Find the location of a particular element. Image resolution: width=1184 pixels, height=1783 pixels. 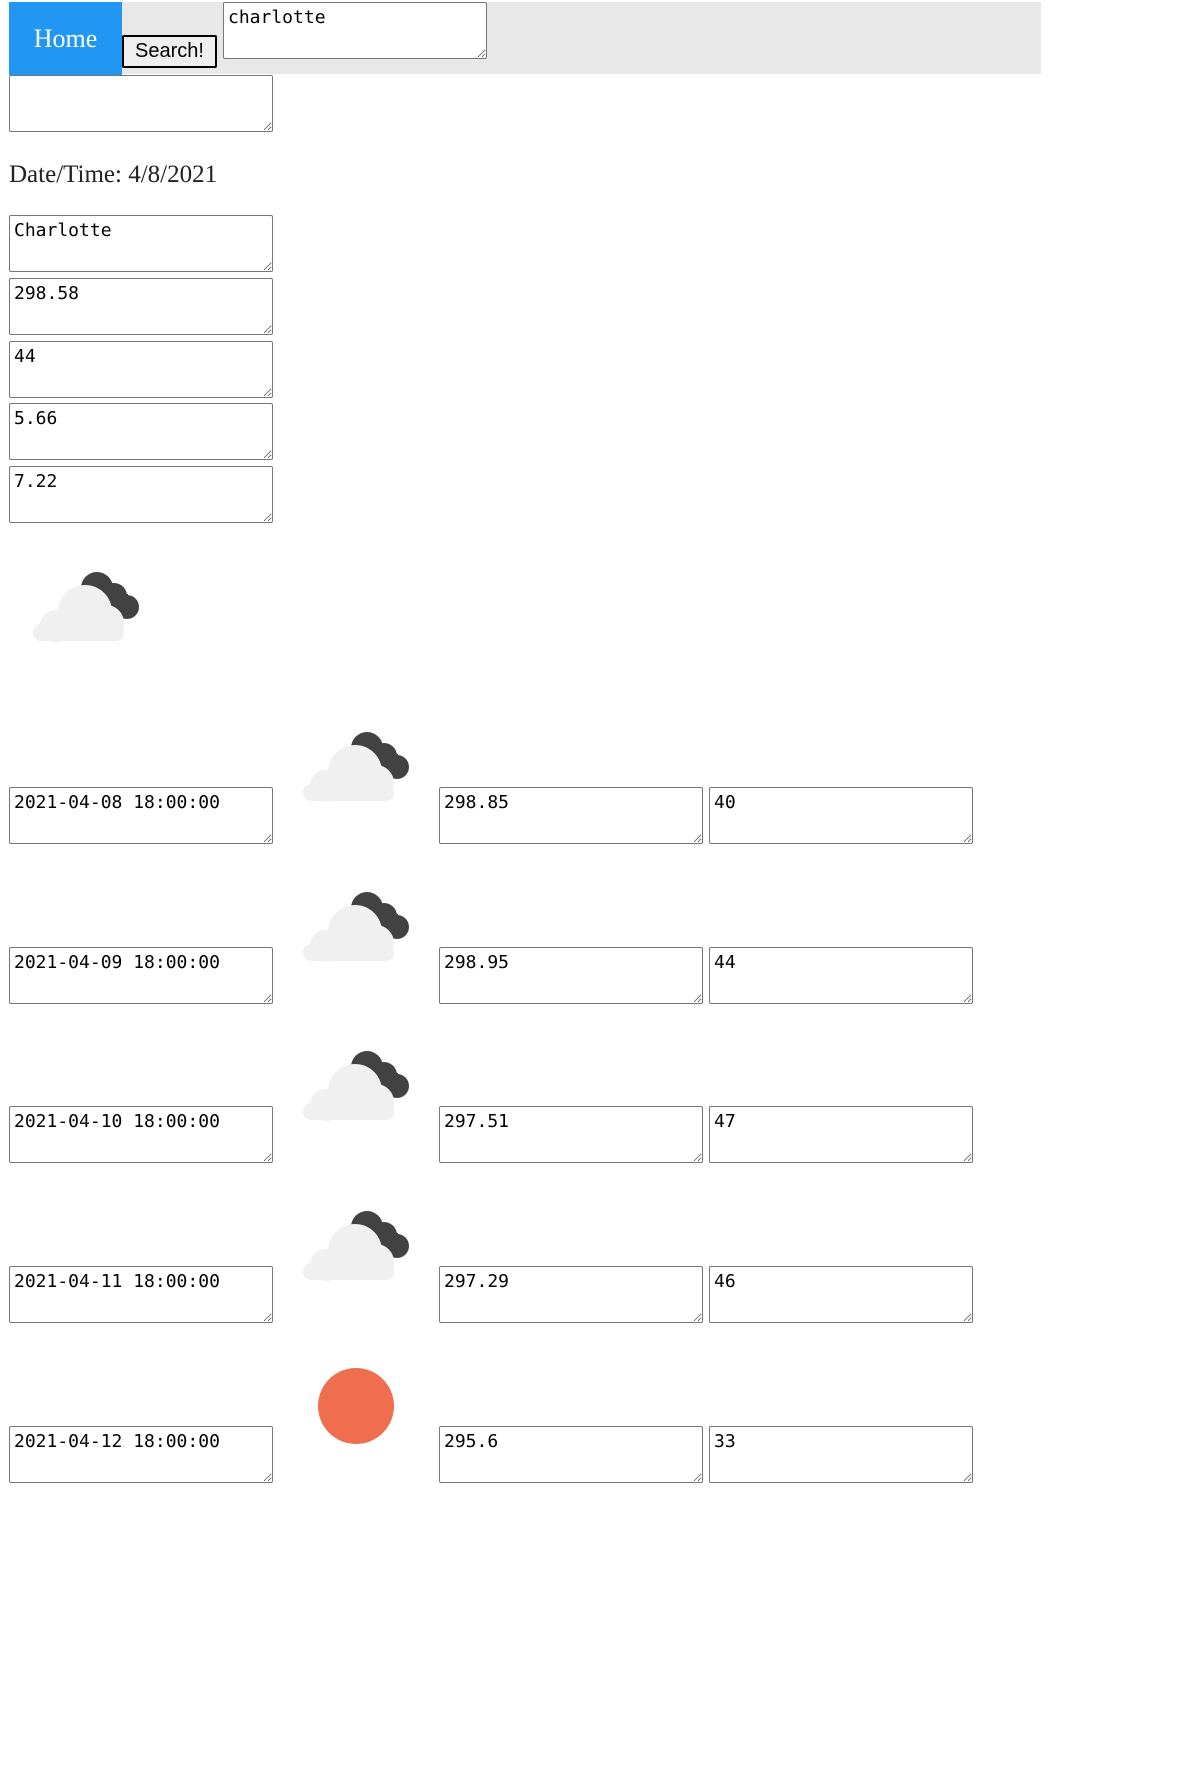

current-datetime: Date/Time: 4/8/2021 is located at coordinates (113, 174).